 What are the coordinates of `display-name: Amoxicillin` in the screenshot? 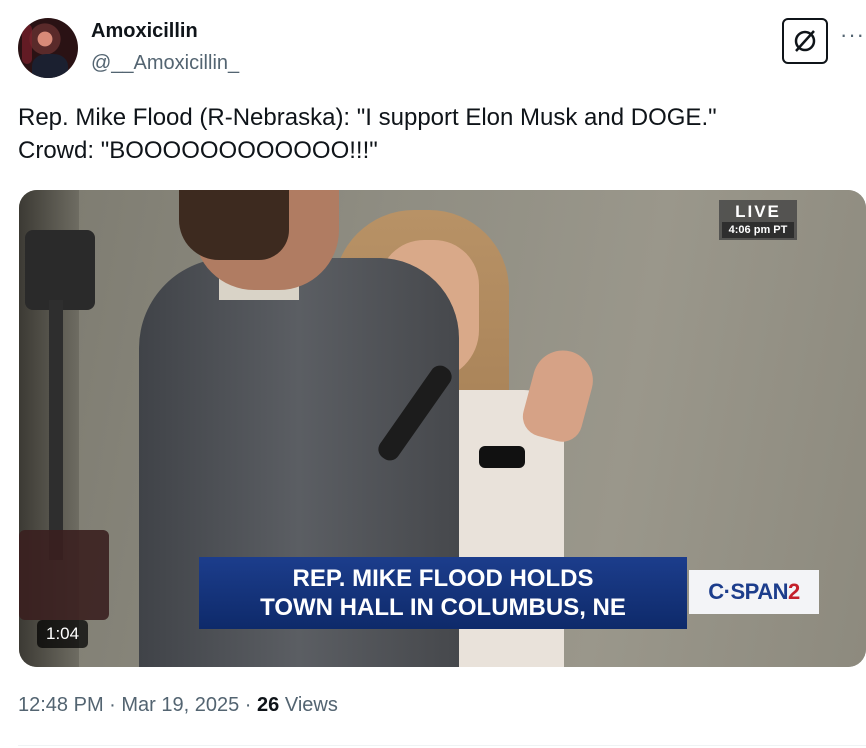 It's located at (144, 31).